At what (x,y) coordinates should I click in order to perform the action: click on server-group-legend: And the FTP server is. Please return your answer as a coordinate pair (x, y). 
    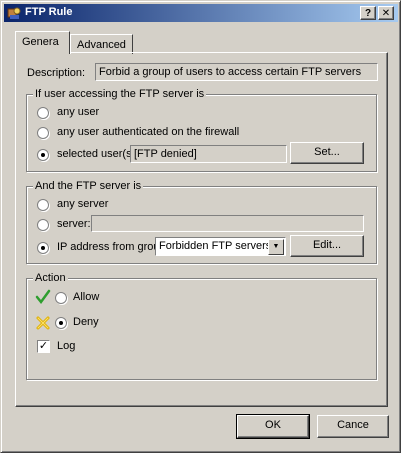
    Looking at the image, I should click on (88, 186).